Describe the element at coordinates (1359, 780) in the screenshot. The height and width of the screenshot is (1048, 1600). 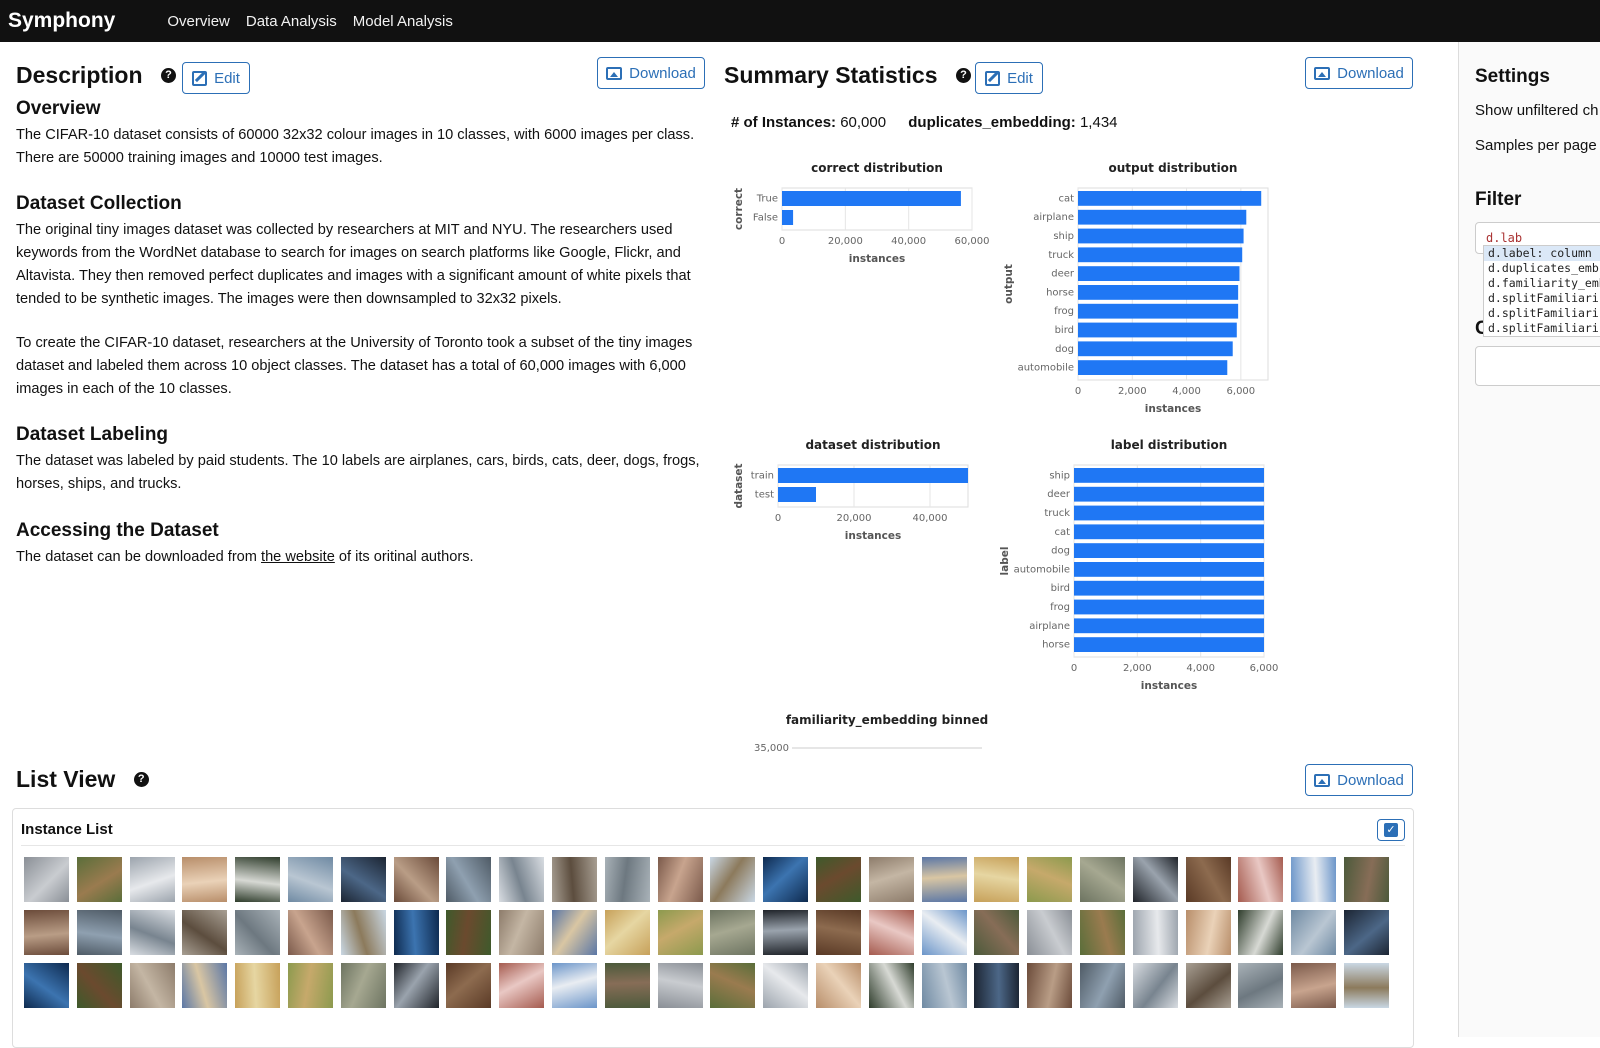
I see `list-download-button: Download` at that location.